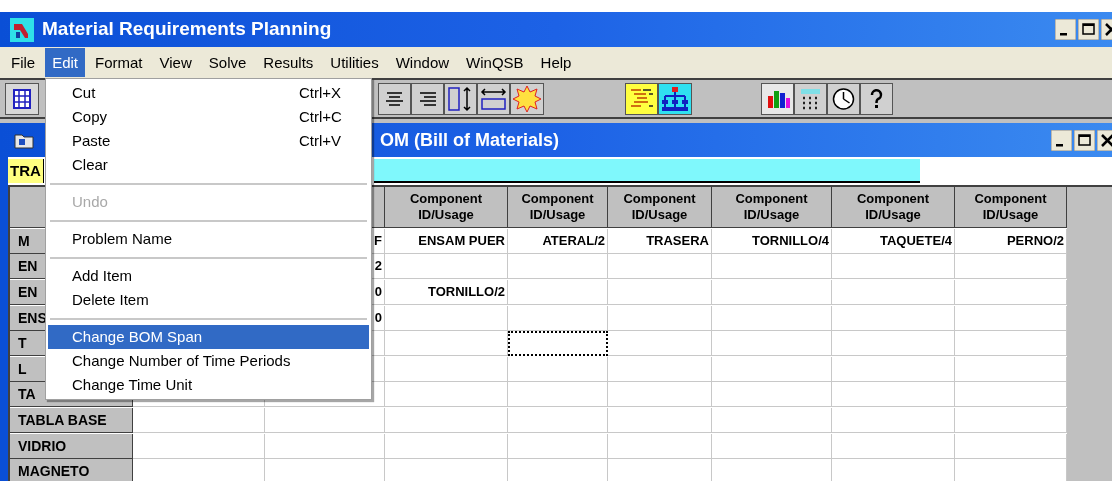  I want to click on table-cell: TAQUETE/4, so click(893, 241).